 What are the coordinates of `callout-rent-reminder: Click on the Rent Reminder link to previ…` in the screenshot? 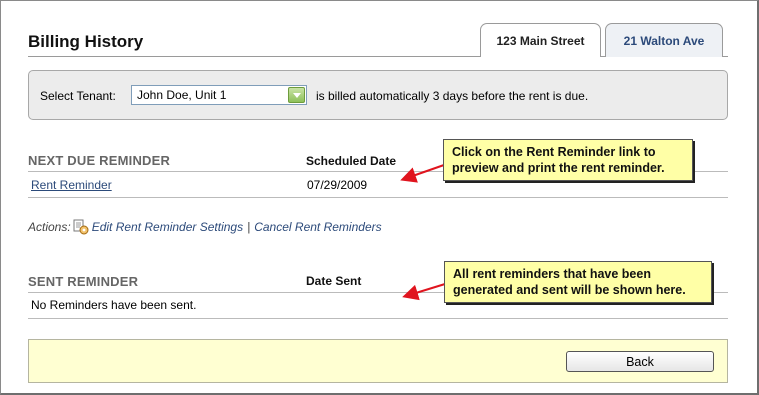 It's located at (568, 160).